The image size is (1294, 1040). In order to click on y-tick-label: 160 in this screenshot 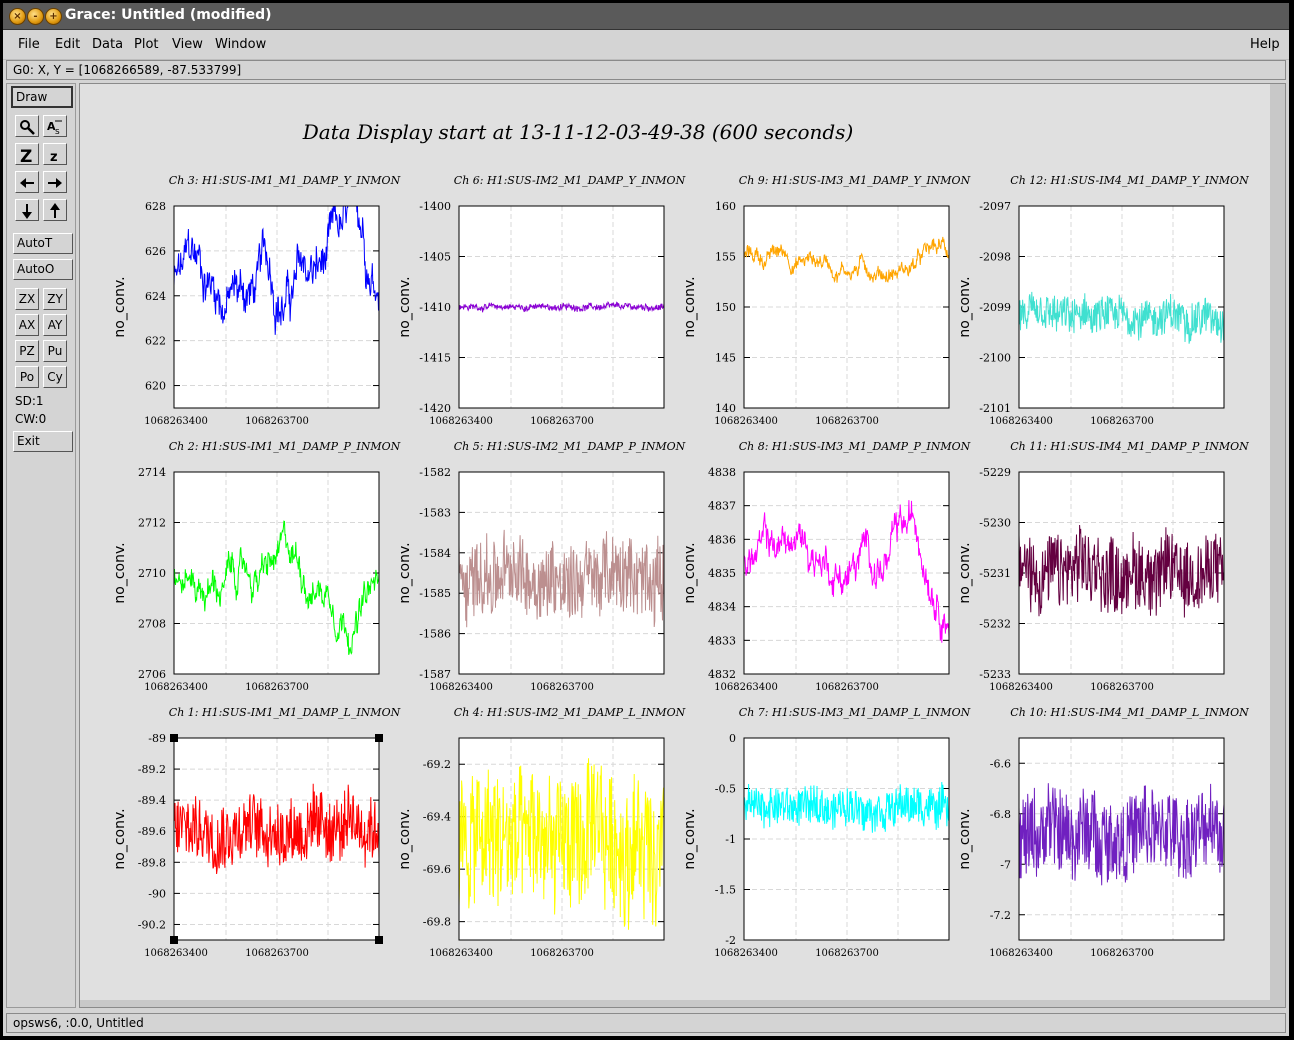, I will do `click(725, 206)`.